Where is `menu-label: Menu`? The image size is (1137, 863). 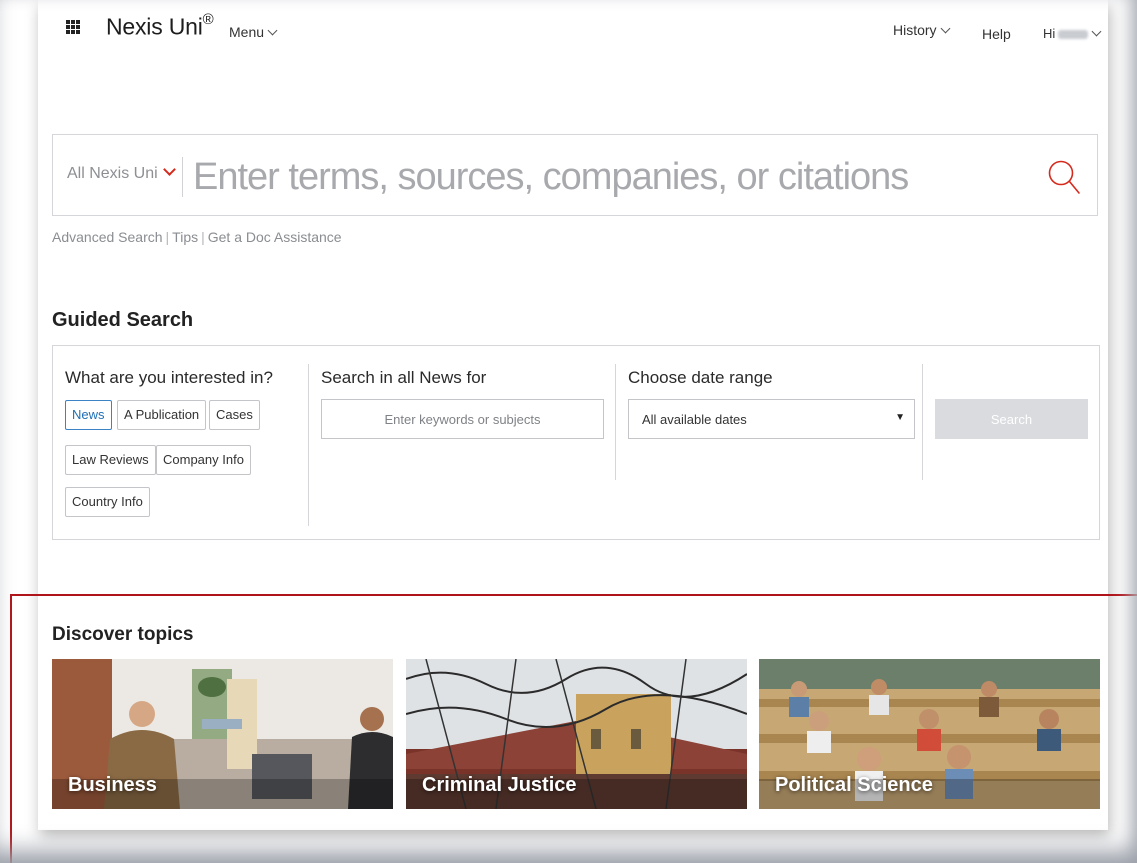
menu-label: Menu is located at coordinates (247, 32).